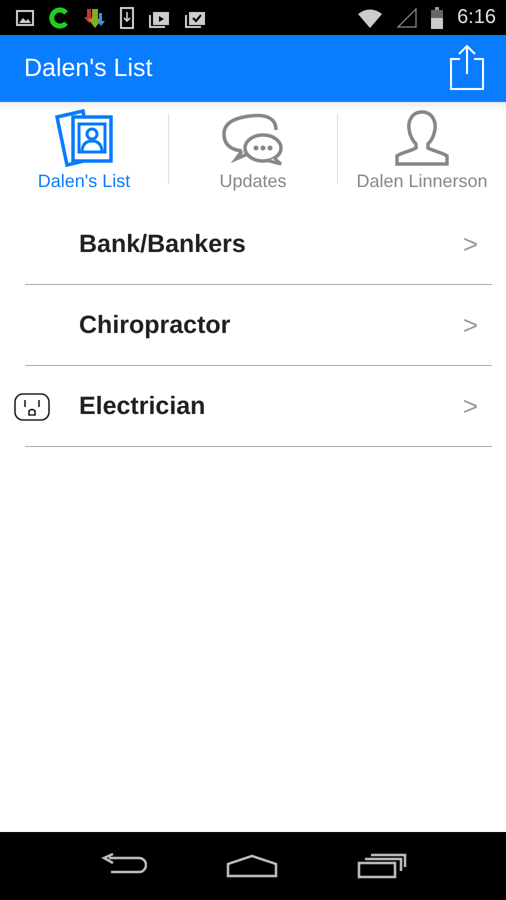  What do you see at coordinates (476, 17) in the screenshot?
I see `clock-time: 6:16` at bounding box center [476, 17].